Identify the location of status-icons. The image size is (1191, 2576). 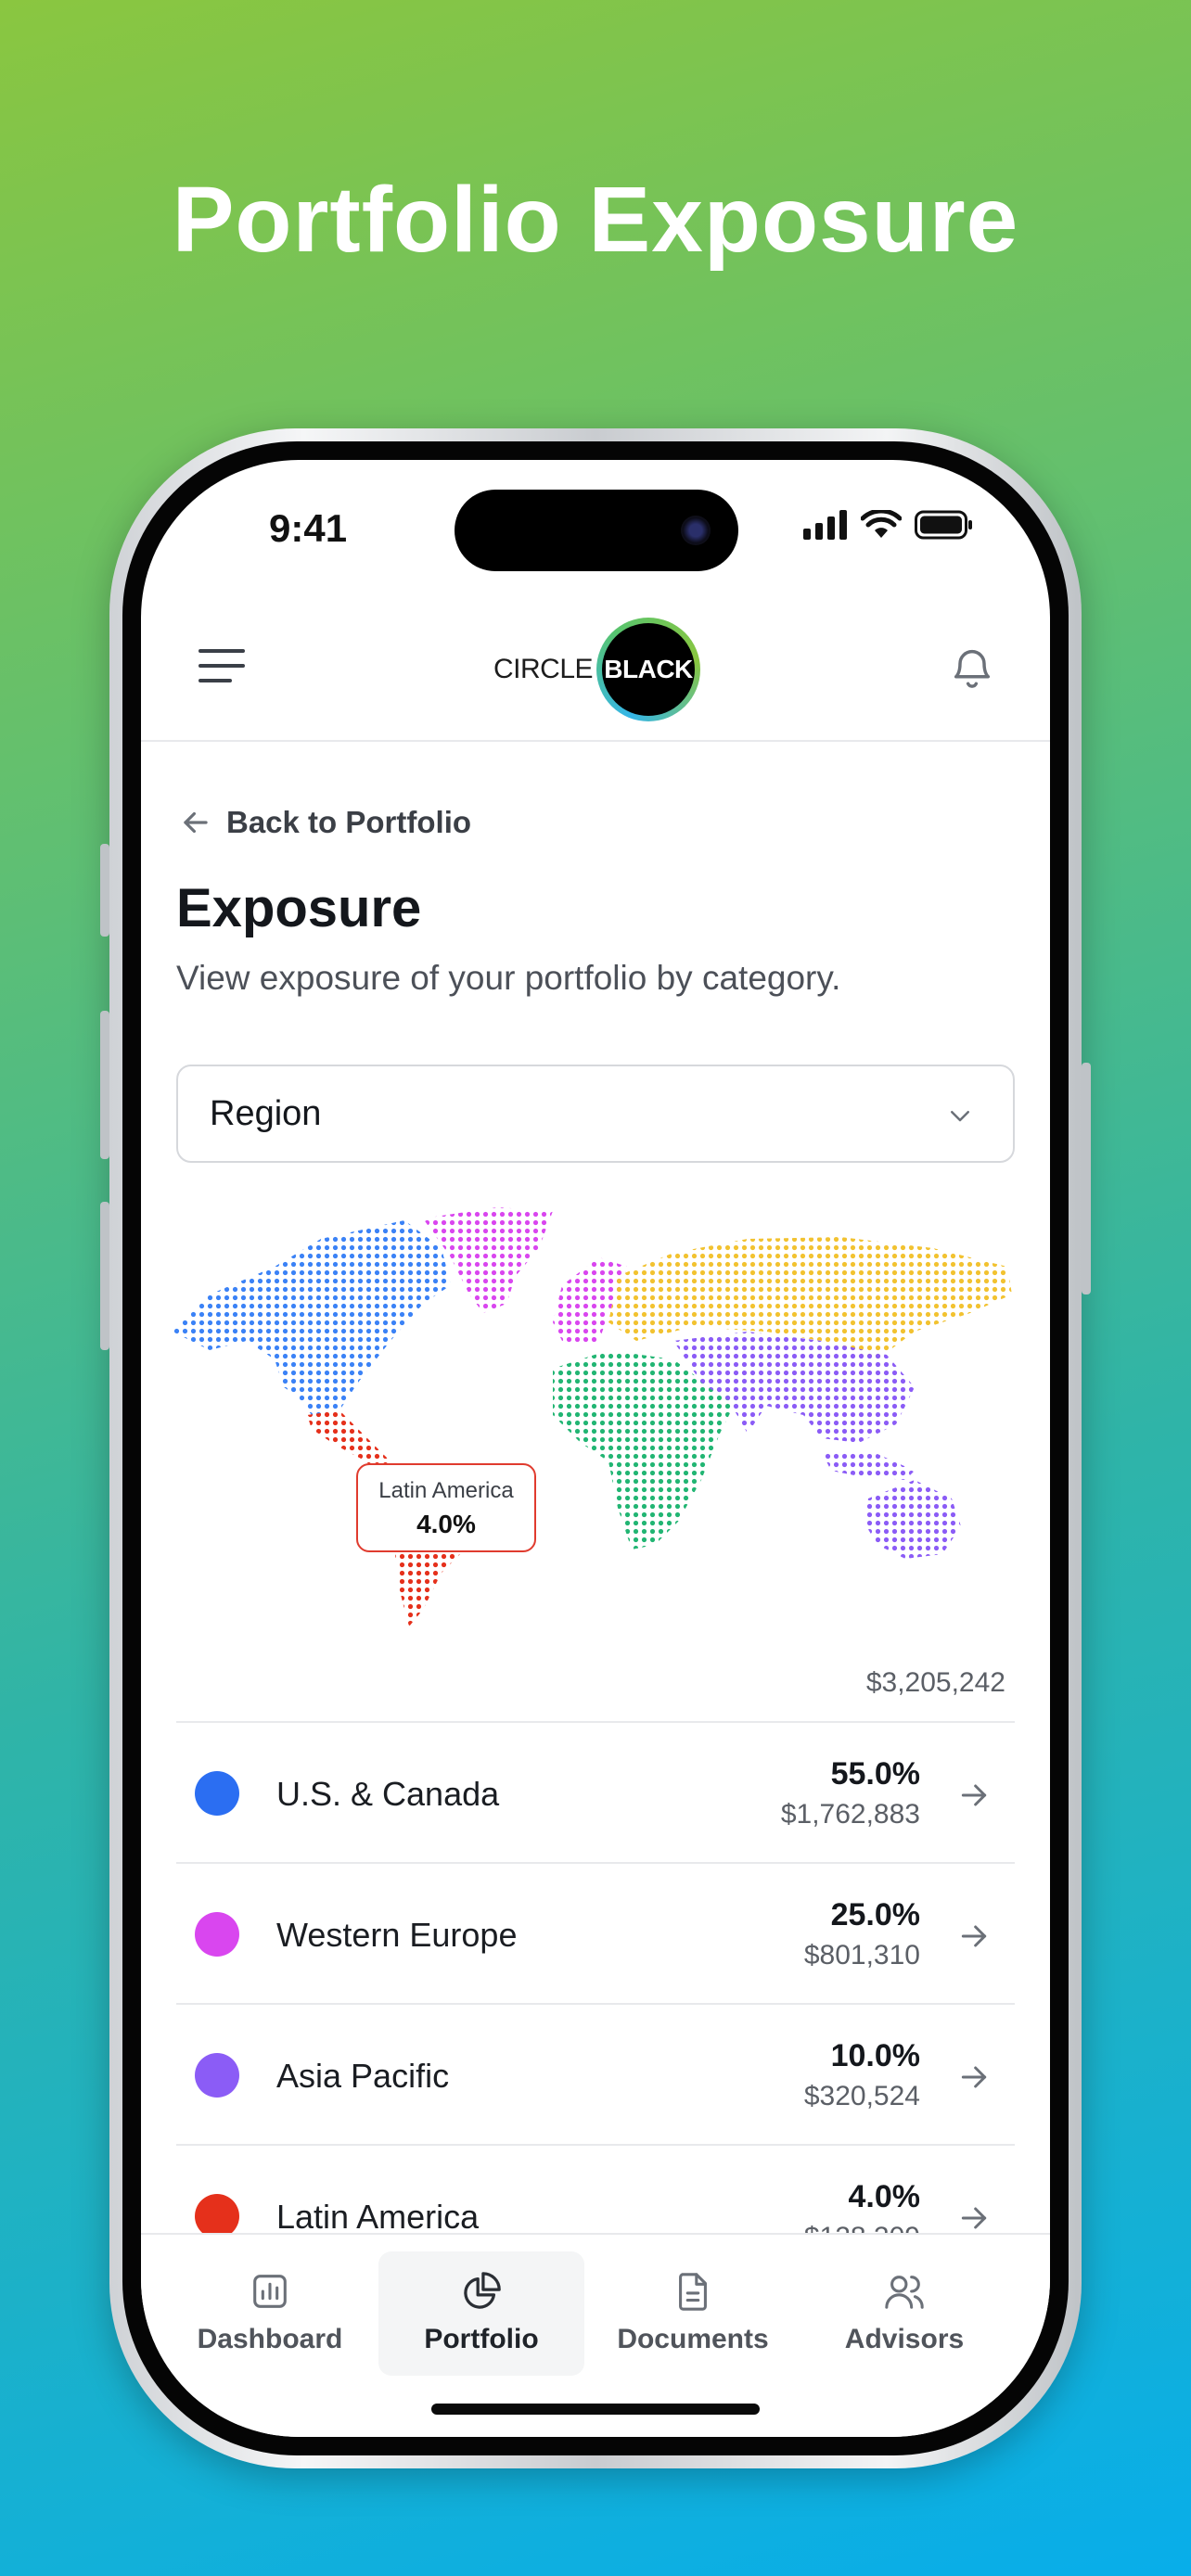
(888, 525).